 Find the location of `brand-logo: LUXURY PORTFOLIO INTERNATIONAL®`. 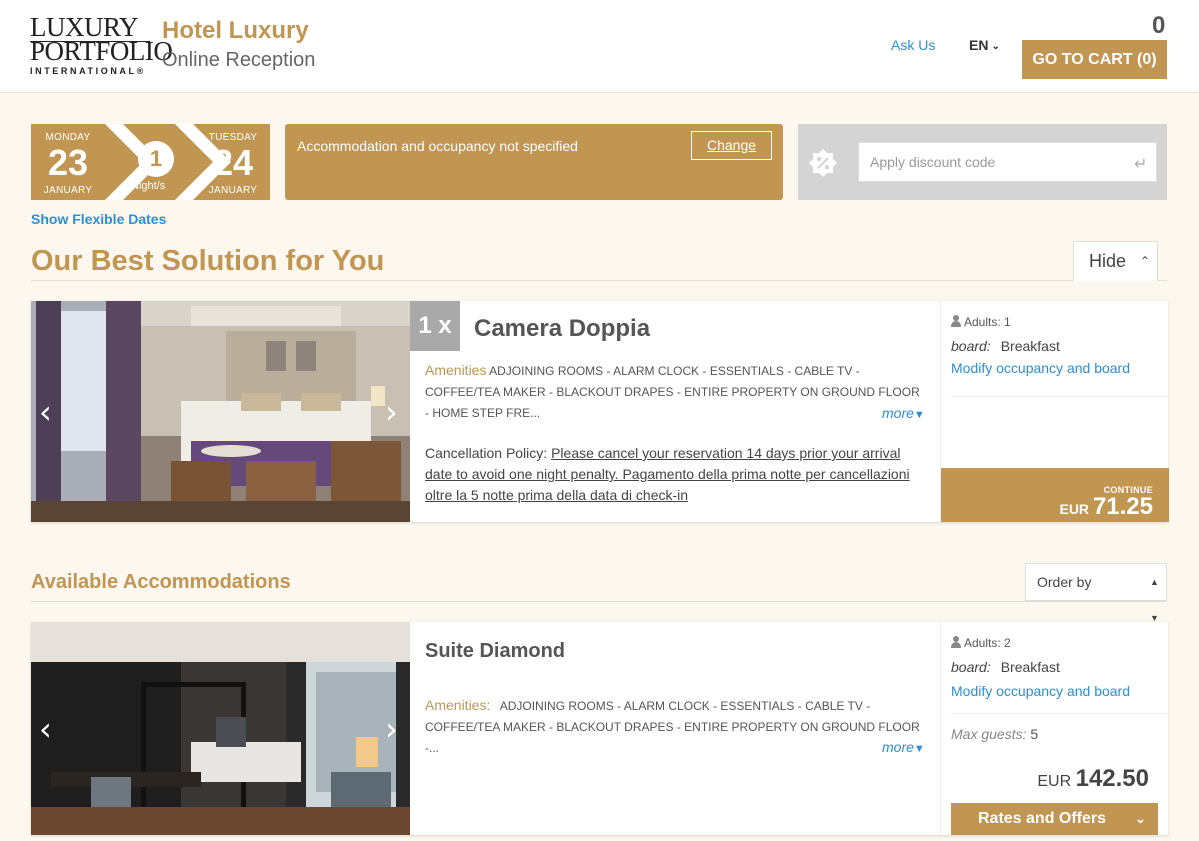

brand-logo: LUXURY PORTFOLIO INTERNATIONAL® is located at coordinates (101, 46).